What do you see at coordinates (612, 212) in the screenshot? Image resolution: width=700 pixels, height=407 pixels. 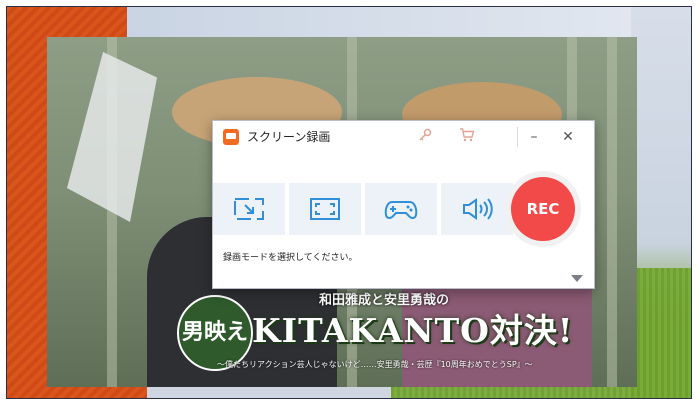 I see `bamboo-stalk` at bounding box center [612, 212].